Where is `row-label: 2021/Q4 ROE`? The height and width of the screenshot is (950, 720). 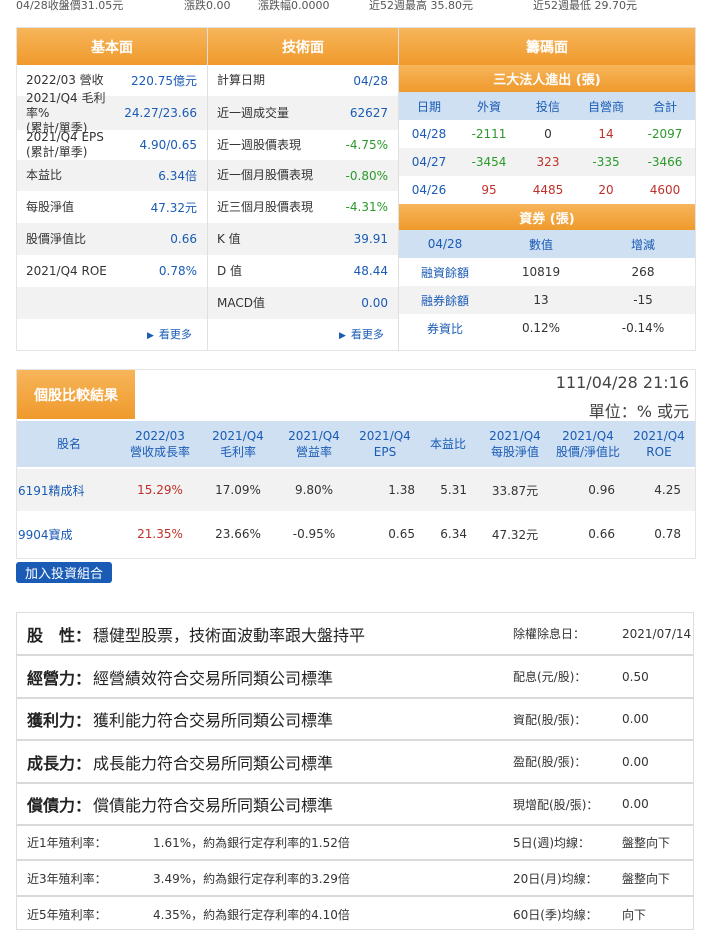
row-label: 2021/Q4 ROE is located at coordinates (66, 270).